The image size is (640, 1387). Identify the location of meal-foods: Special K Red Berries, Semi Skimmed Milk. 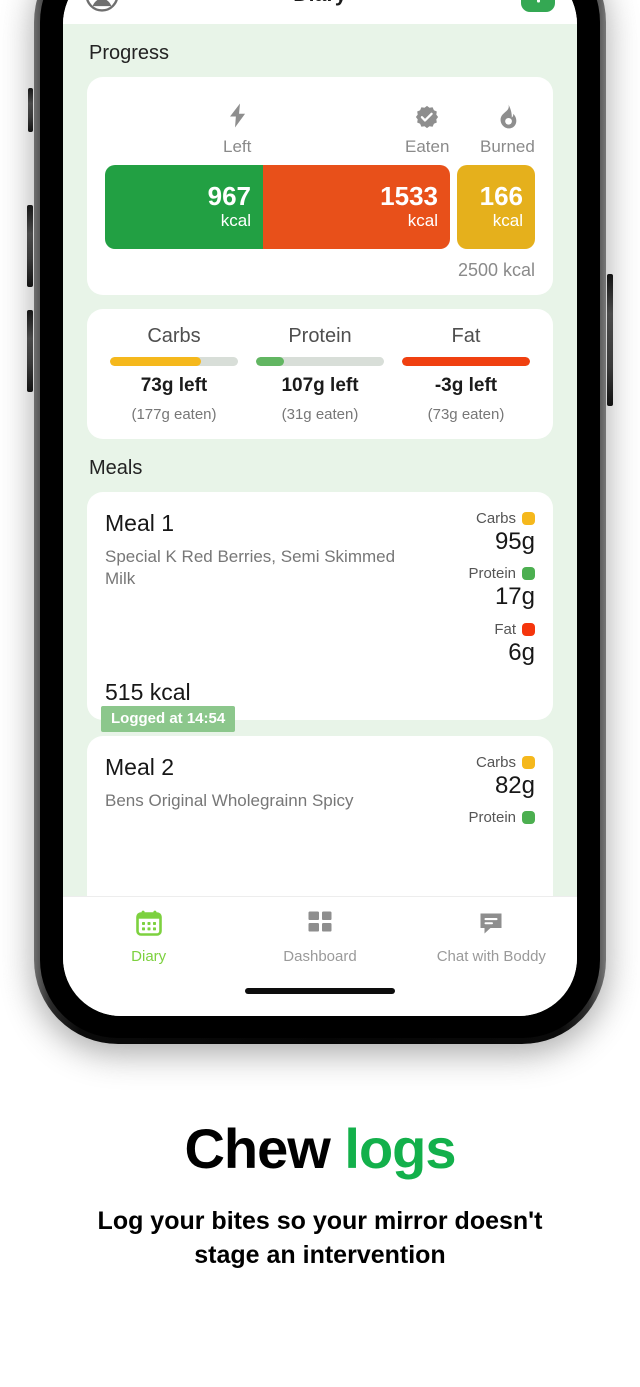
(250, 568).